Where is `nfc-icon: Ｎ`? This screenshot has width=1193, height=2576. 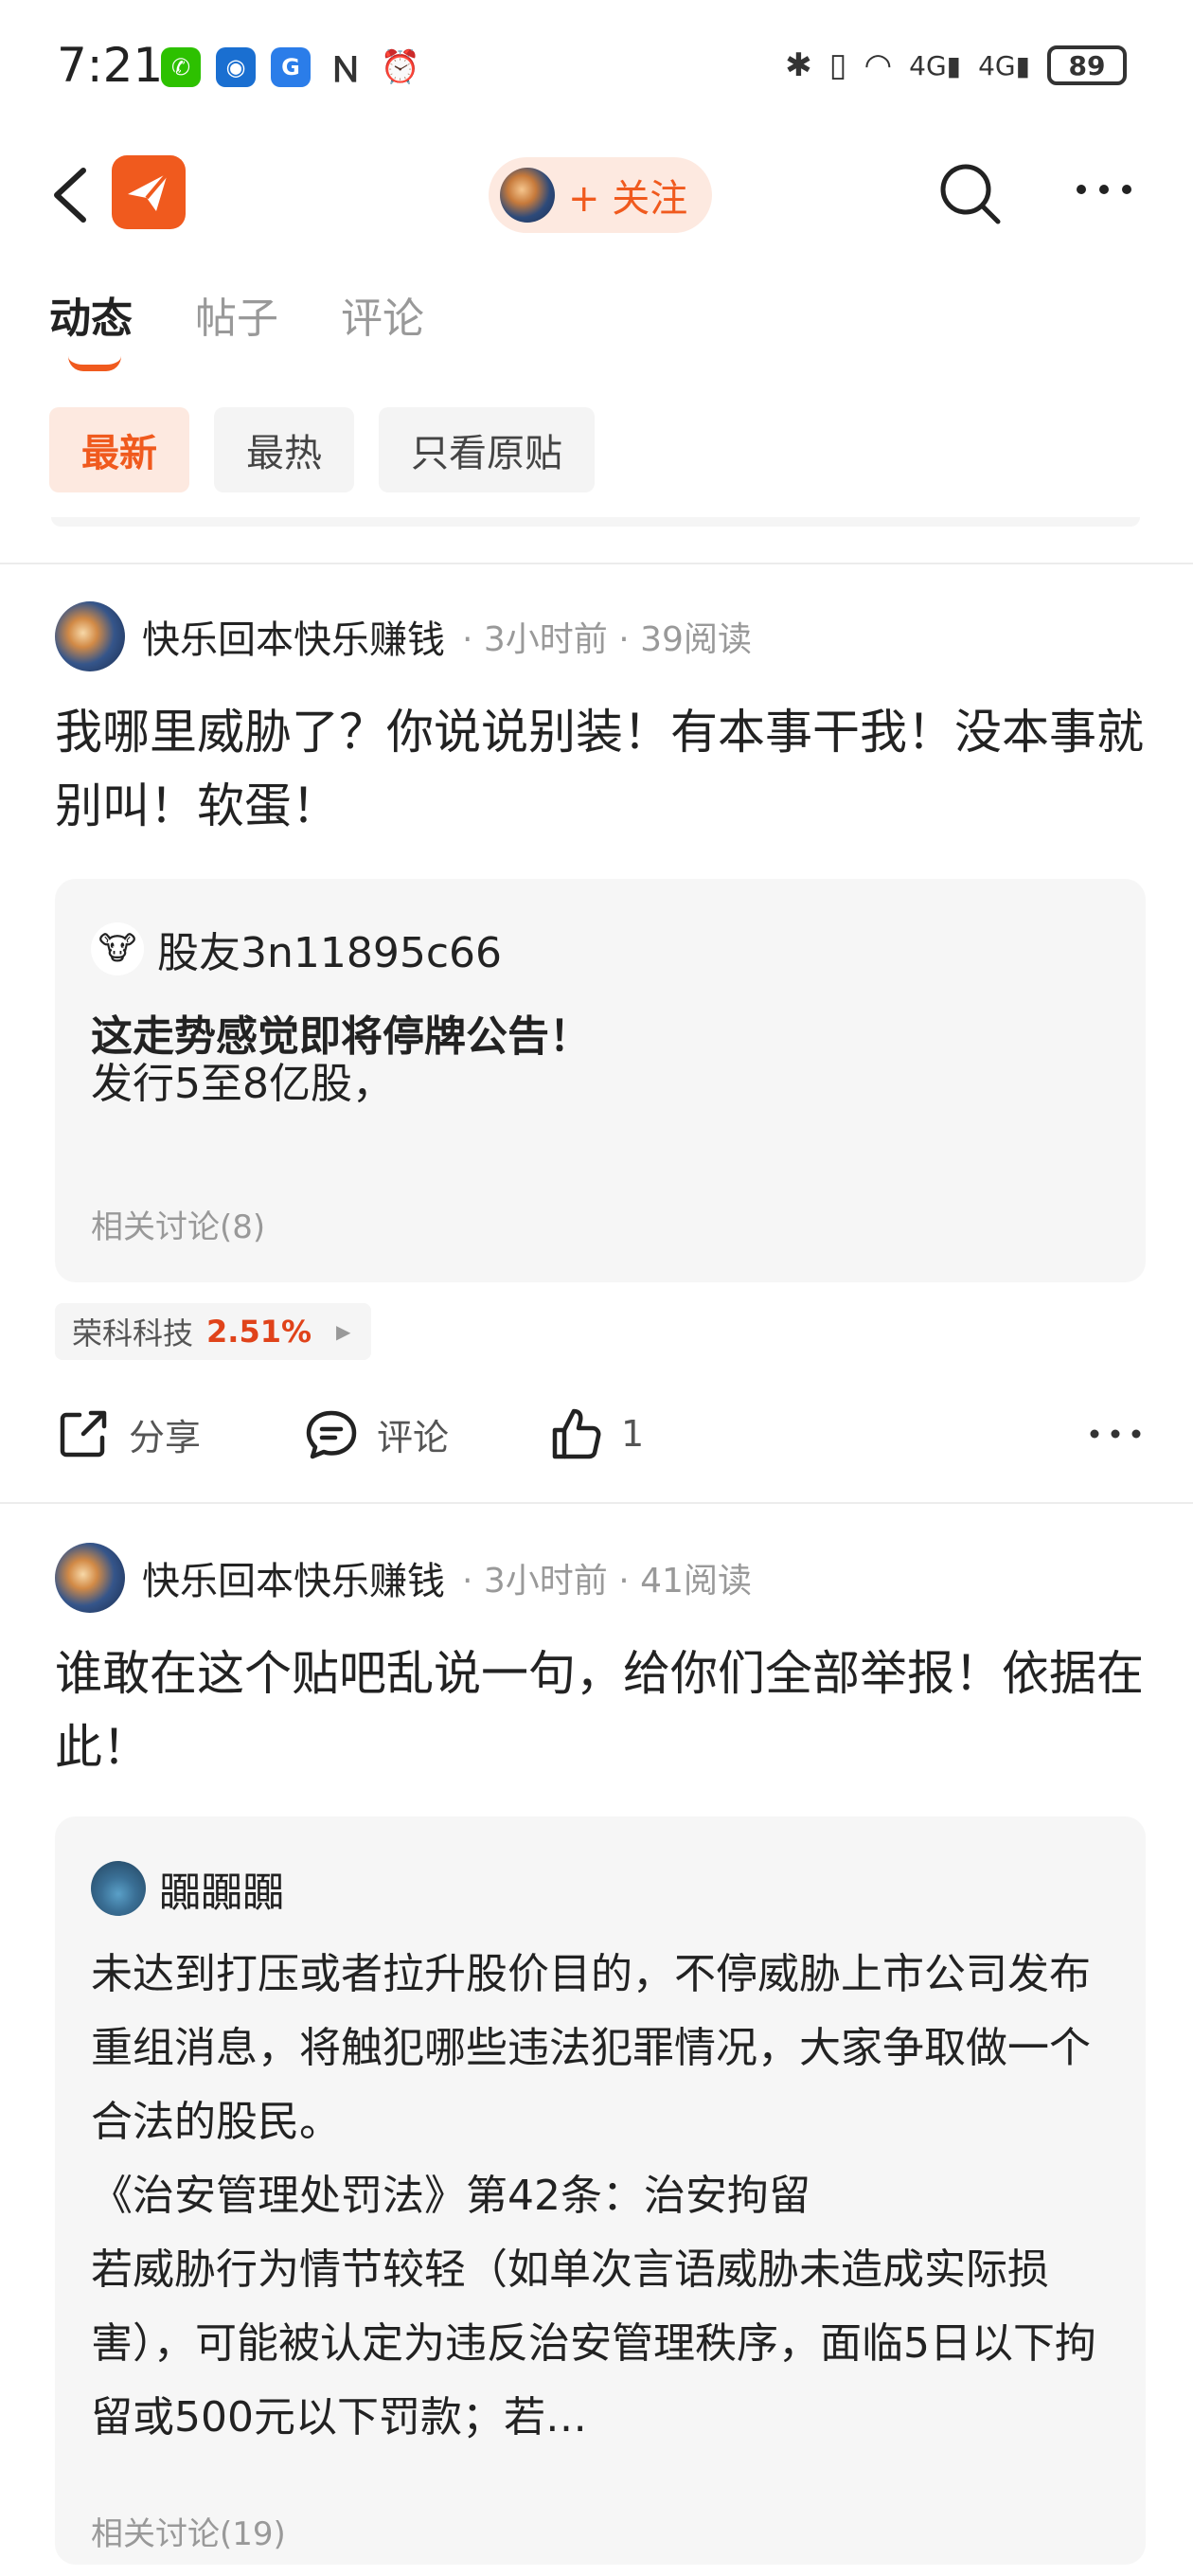 nfc-icon: Ｎ is located at coordinates (345, 70).